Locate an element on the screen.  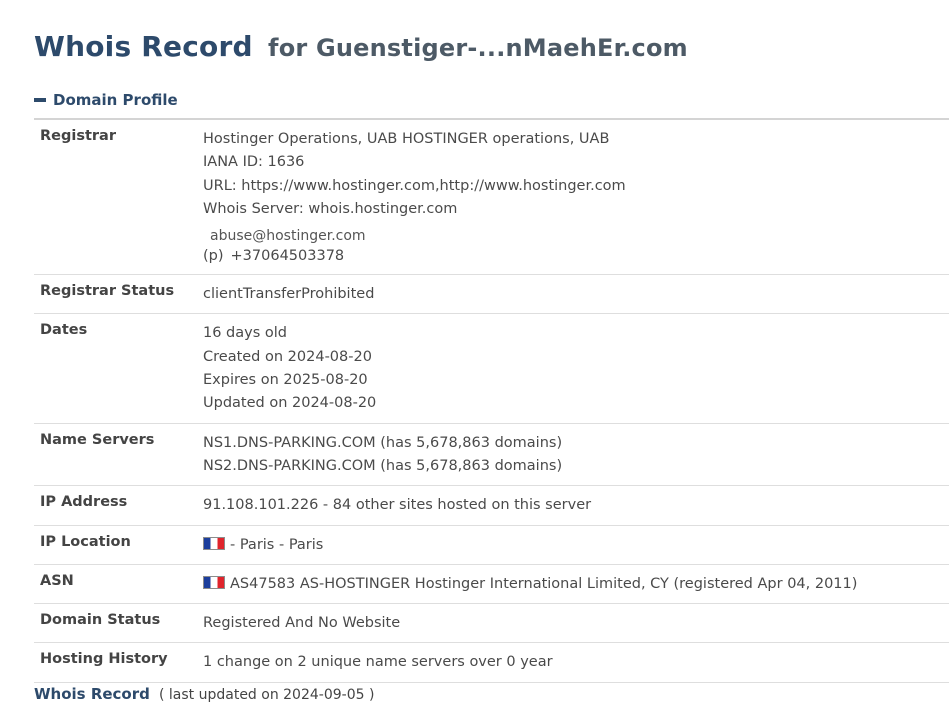
collapse-minus-icon is located at coordinates (40, 100).